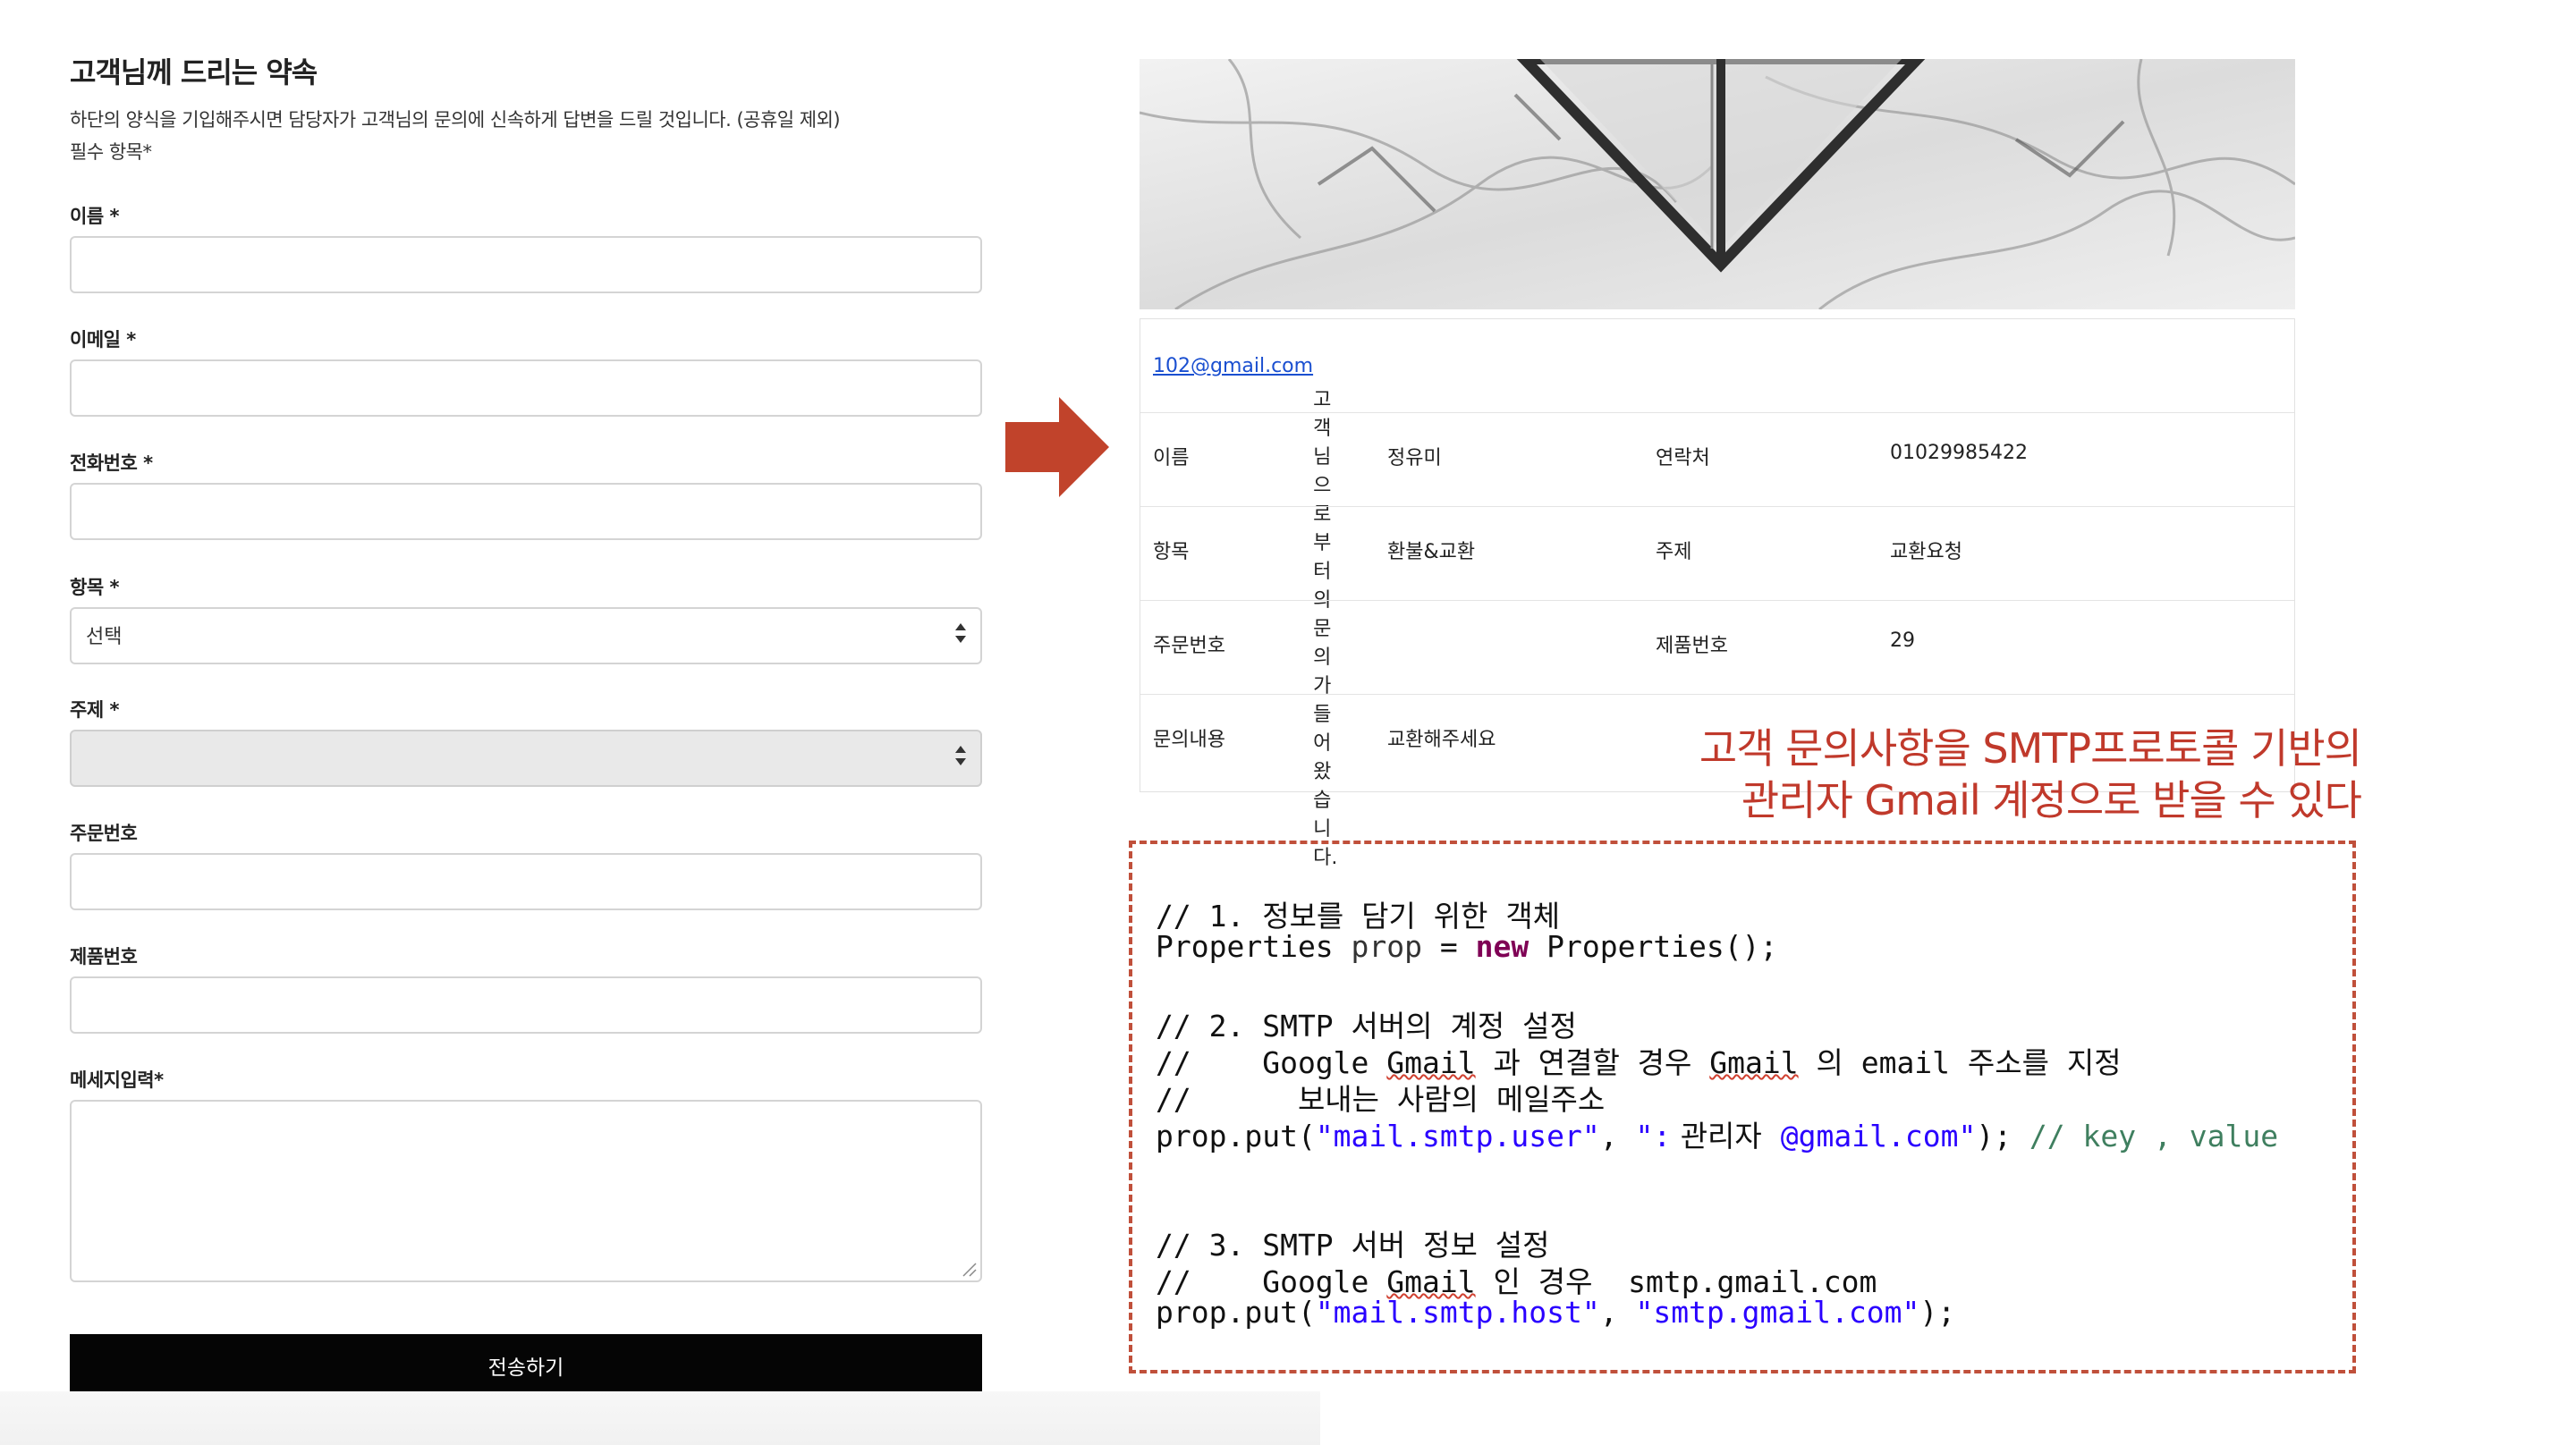  I want to click on cell-key: 주문번호, so click(1189, 646).